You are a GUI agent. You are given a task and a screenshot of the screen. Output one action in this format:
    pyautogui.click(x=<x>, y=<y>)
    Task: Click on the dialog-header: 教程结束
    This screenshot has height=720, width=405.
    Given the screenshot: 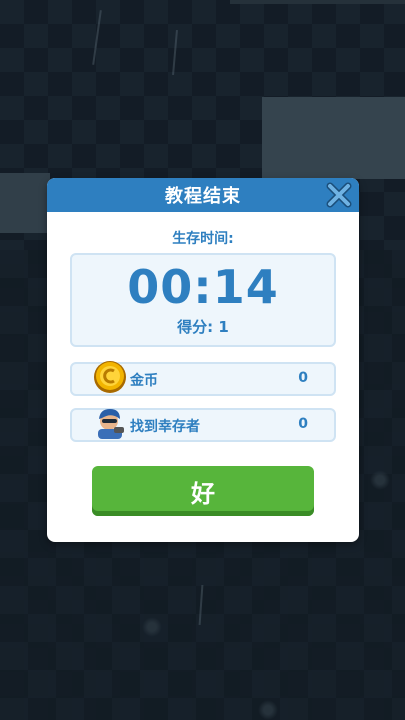 What is the action you would take?
    pyautogui.click(x=203, y=195)
    